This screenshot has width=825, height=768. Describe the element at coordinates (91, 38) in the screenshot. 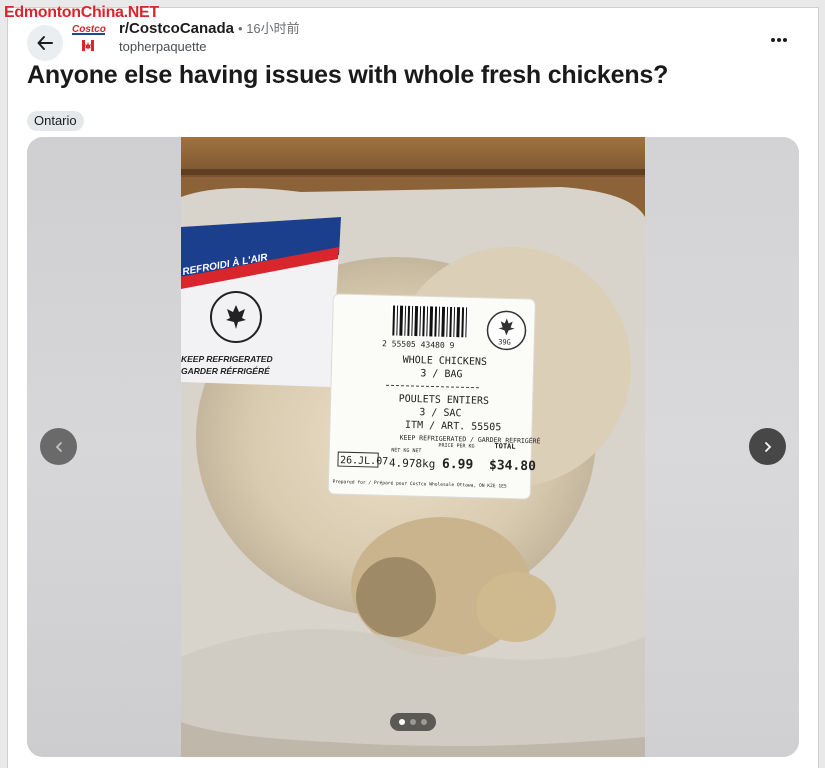

I see `subreddit-avatar: Costco` at that location.